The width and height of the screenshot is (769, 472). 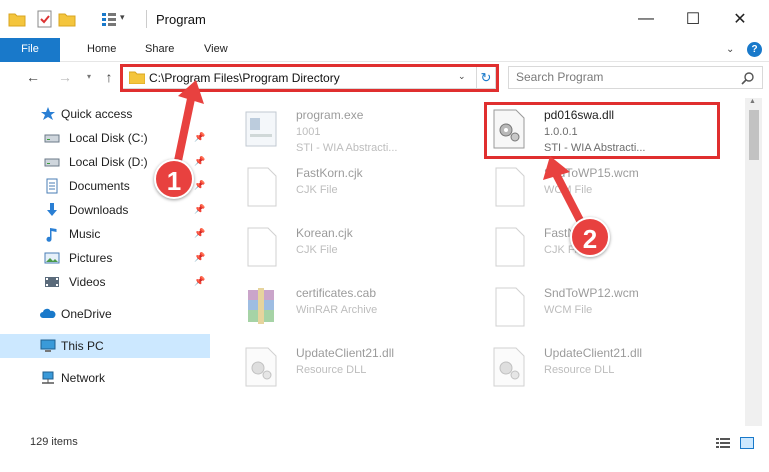 I want to click on sidebar-item-label: Quick access, so click(x=97, y=114).